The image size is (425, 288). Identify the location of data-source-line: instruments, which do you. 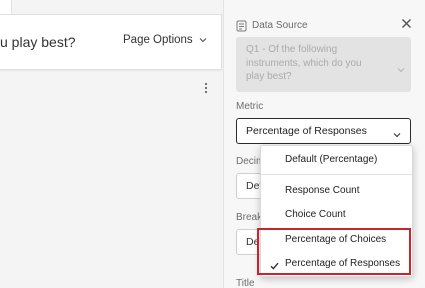
(304, 63).